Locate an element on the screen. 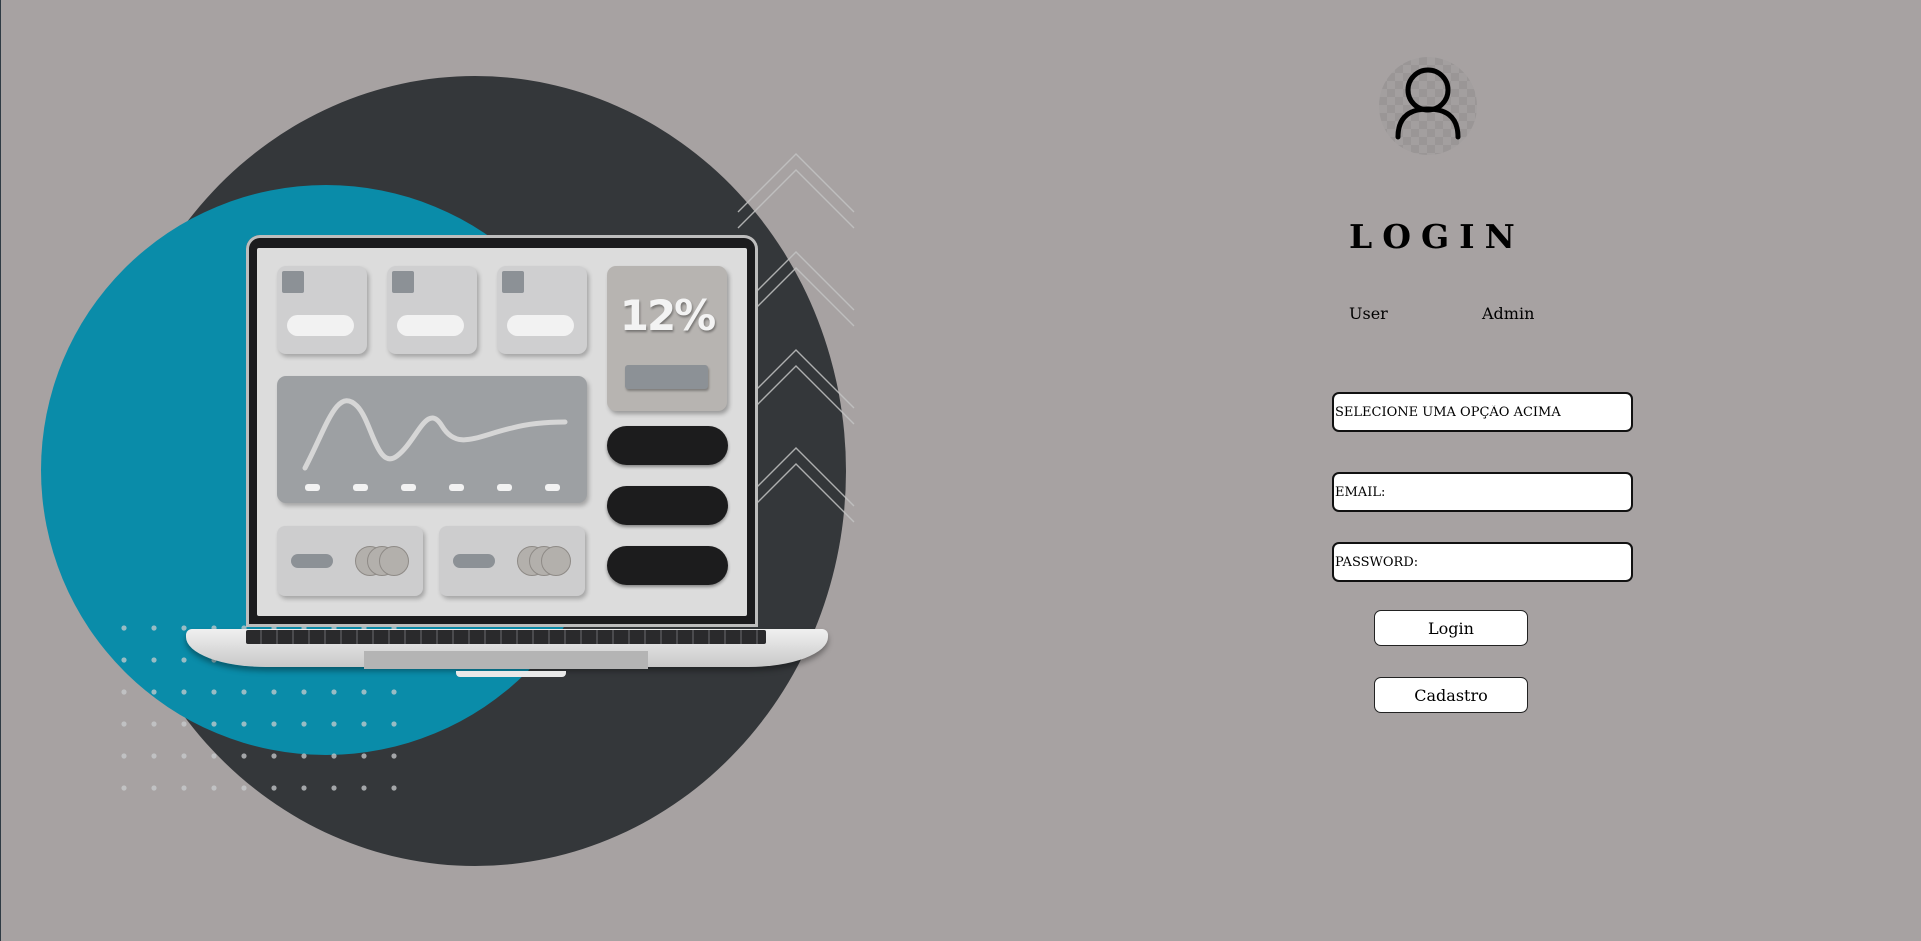  laptop-screen: 12% is located at coordinates (502, 432).